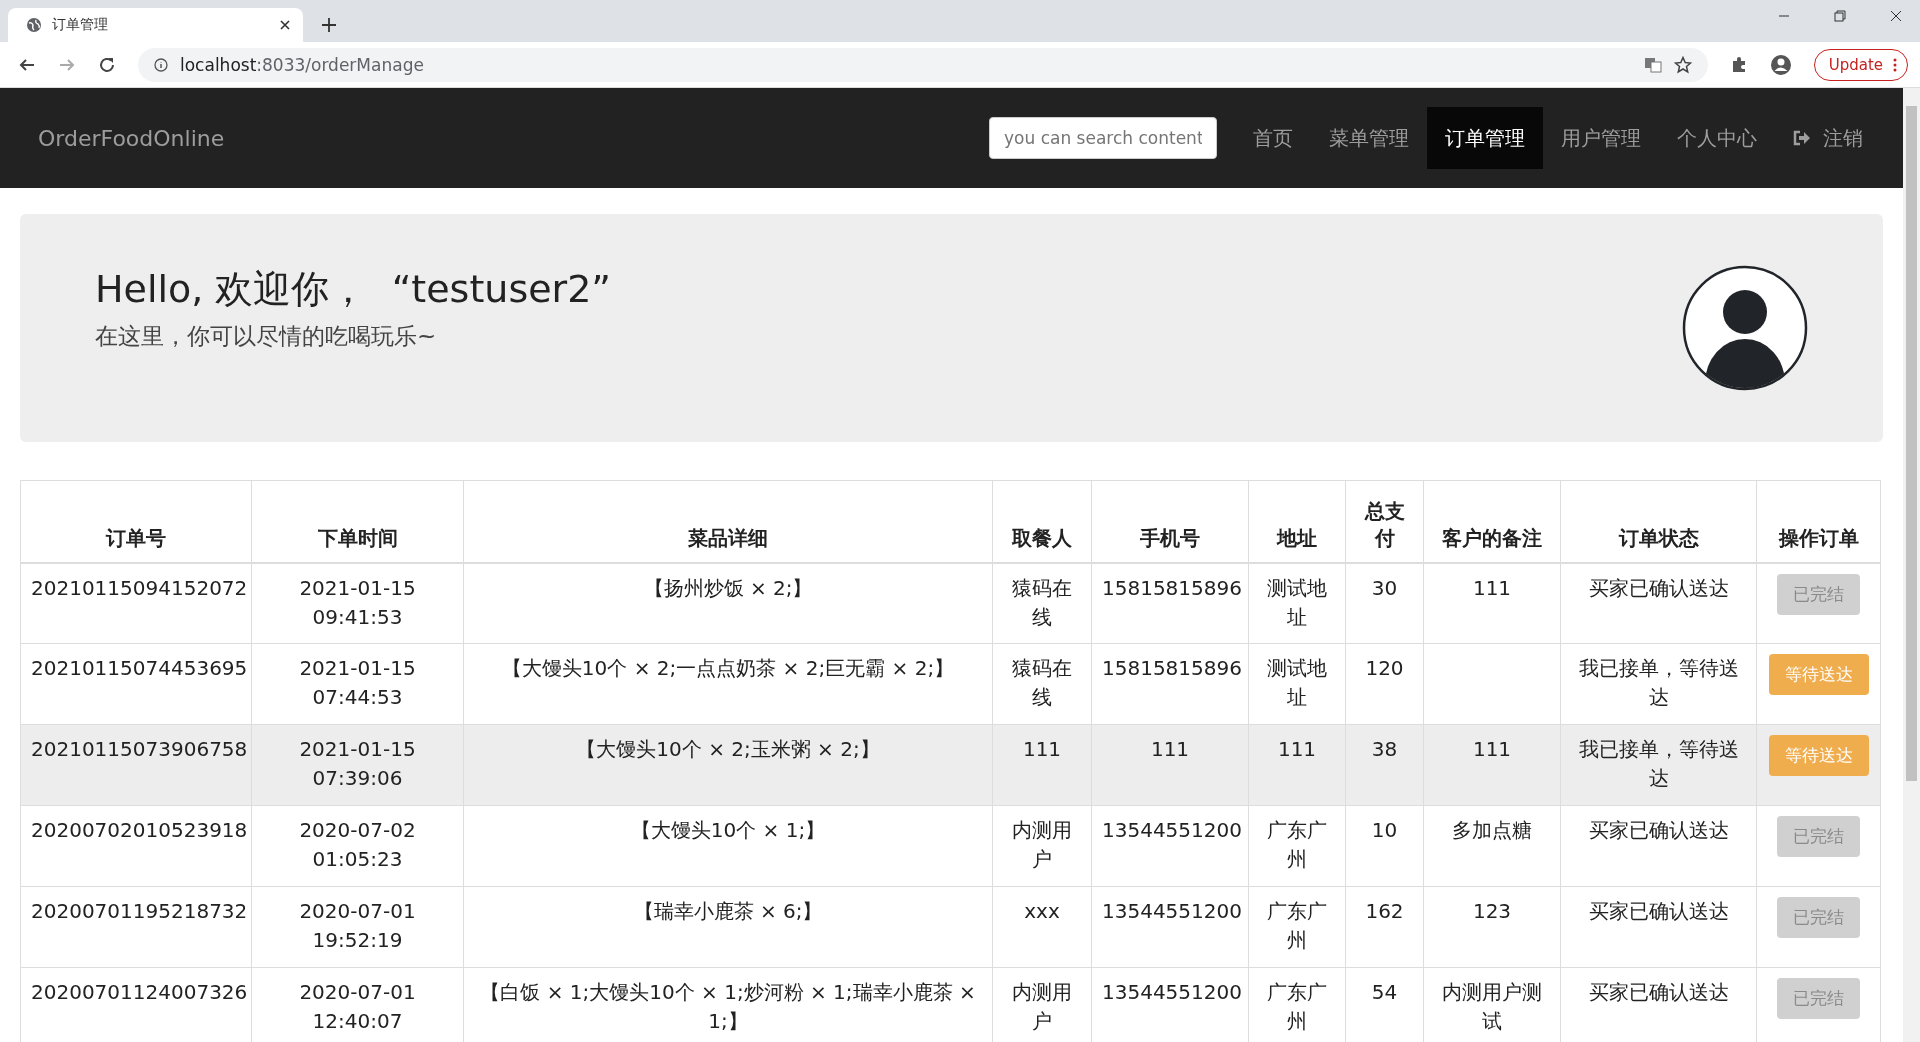 This screenshot has width=1920, height=1042. Describe the element at coordinates (1745, 328) in the screenshot. I see `avatar-icon` at that location.